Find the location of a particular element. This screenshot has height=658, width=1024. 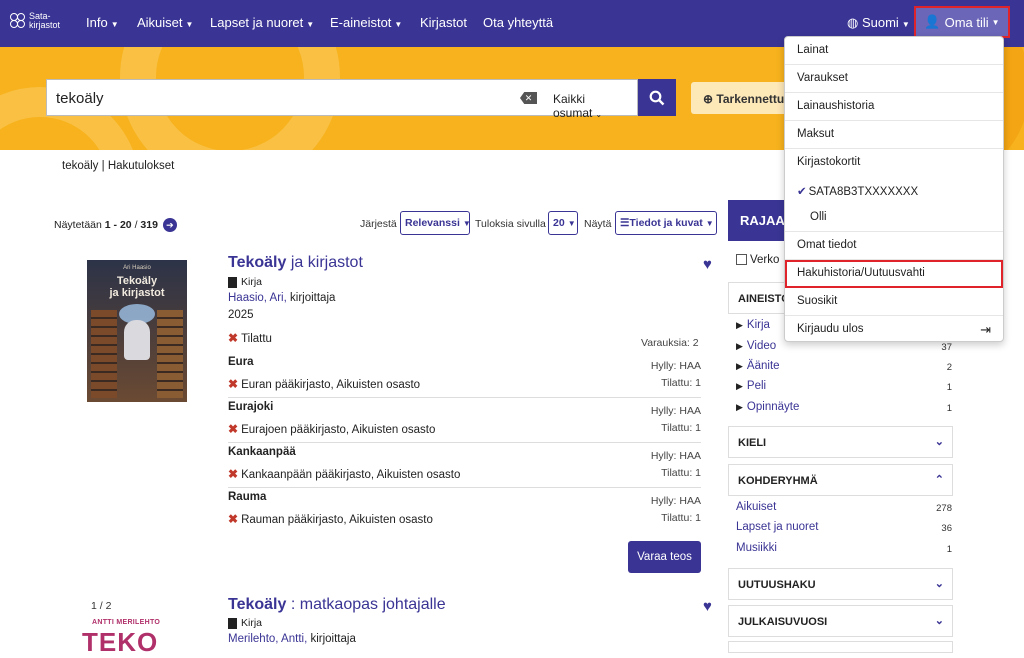

sort-select: Relevanssi ▼ is located at coordinates (435, 223).